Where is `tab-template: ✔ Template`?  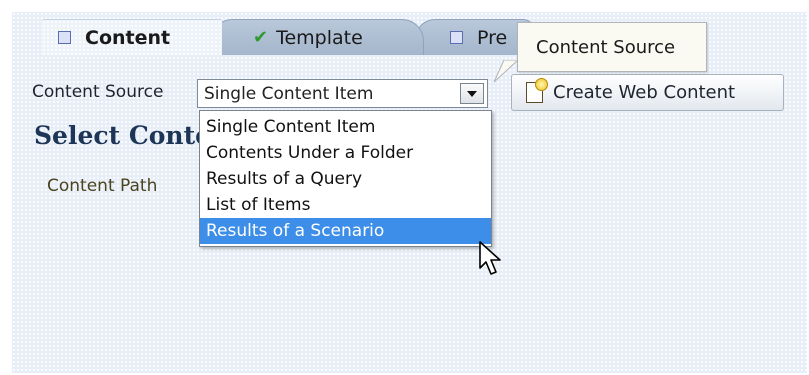
tab-template: ✔ Template is located at coordinates (318, 37).